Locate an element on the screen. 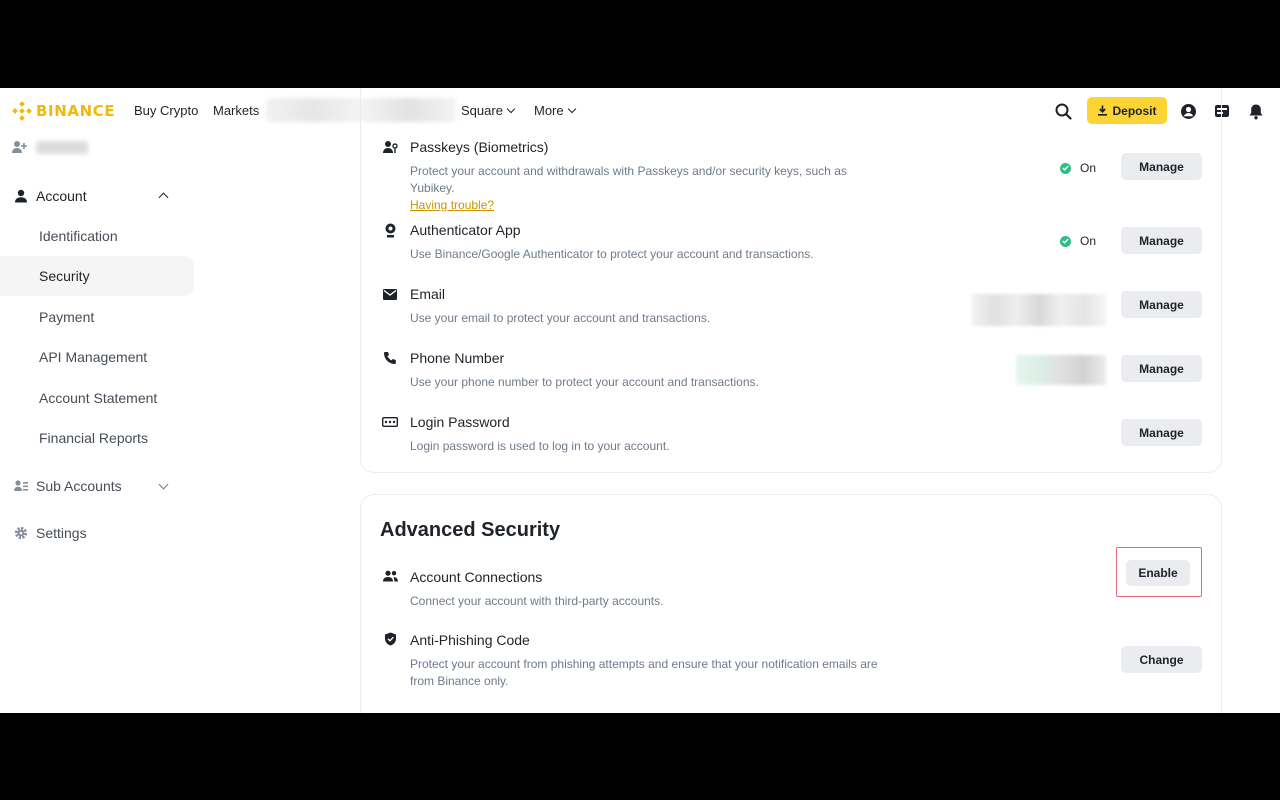  email-manage-button: Manage is located at coordinates (1161, 304).